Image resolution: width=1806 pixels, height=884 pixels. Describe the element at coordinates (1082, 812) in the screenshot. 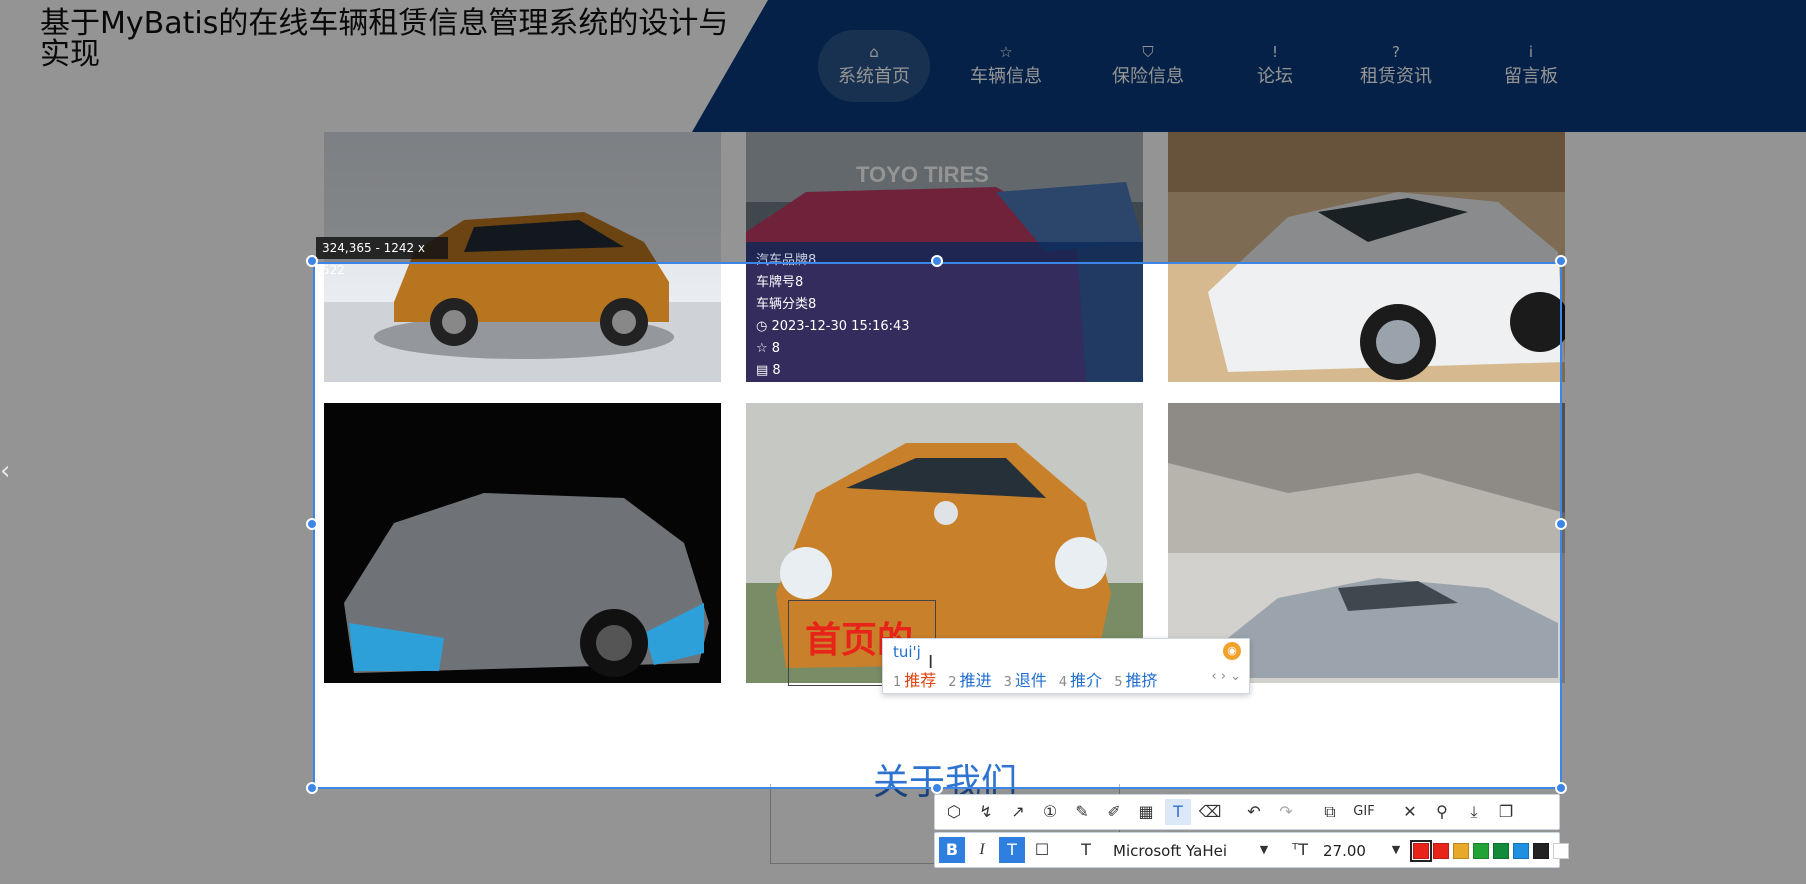

I see `pen-tool-icon: ✎` at that location.